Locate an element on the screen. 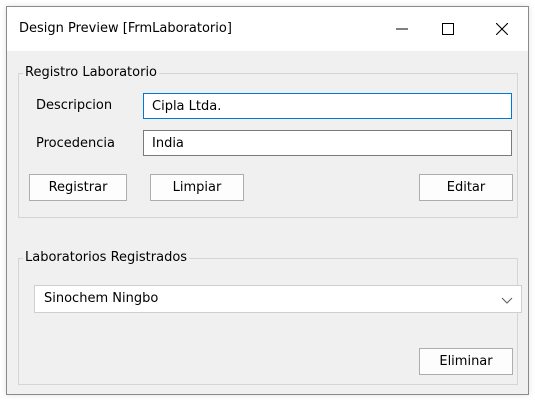 This screenshot has height=400, width=535. minimize-button is located at coordinates (402, 29).